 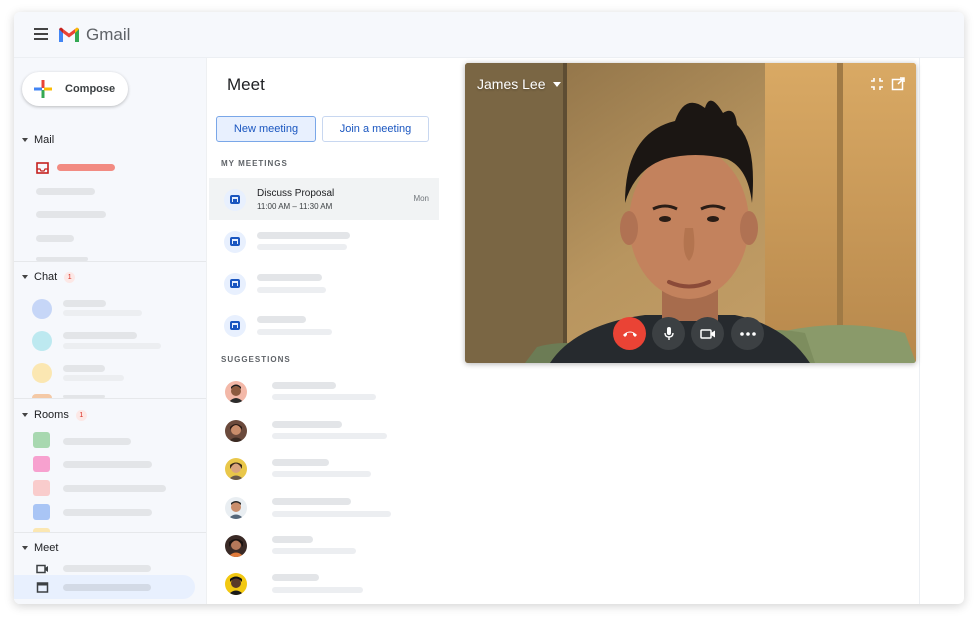 I want to click on end-call-button, so click(x=629, y=333).